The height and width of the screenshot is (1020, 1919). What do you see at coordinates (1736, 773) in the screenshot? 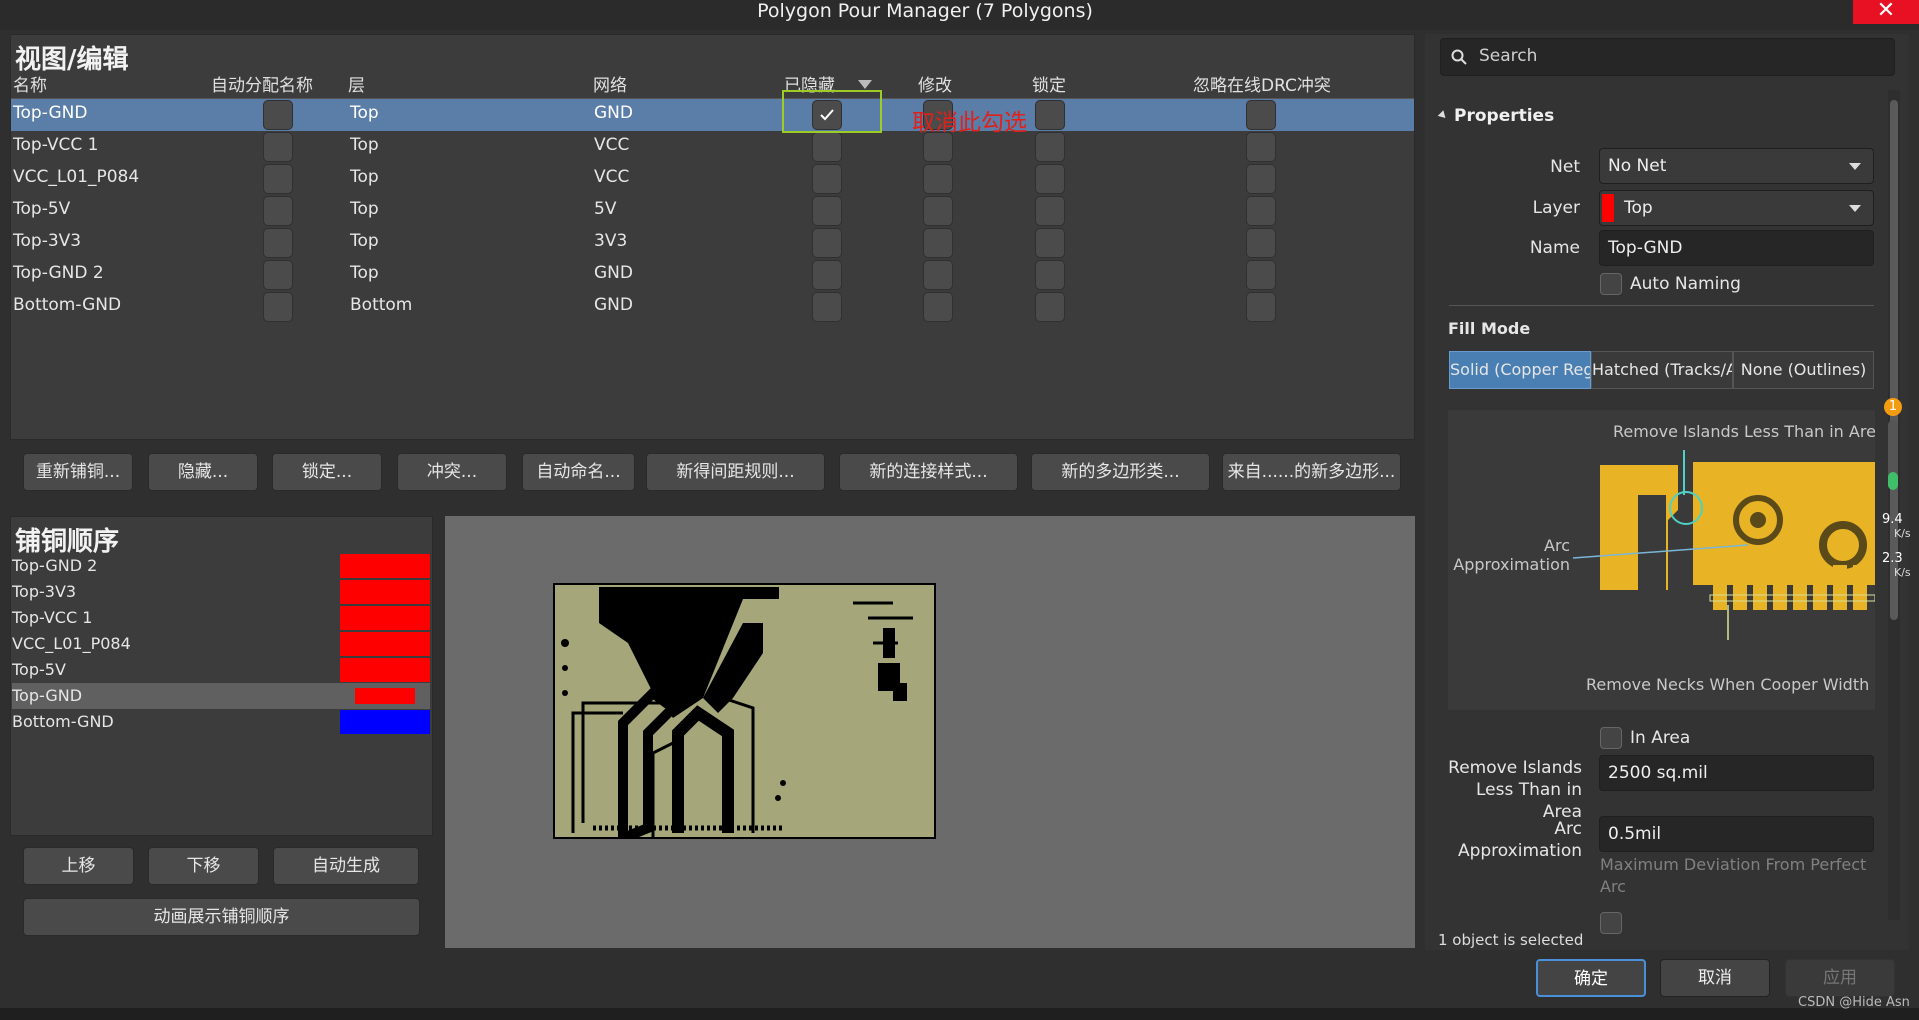
I see `remove-islands-field: 2500 sq.mil` at bounding box center [1736, 773].